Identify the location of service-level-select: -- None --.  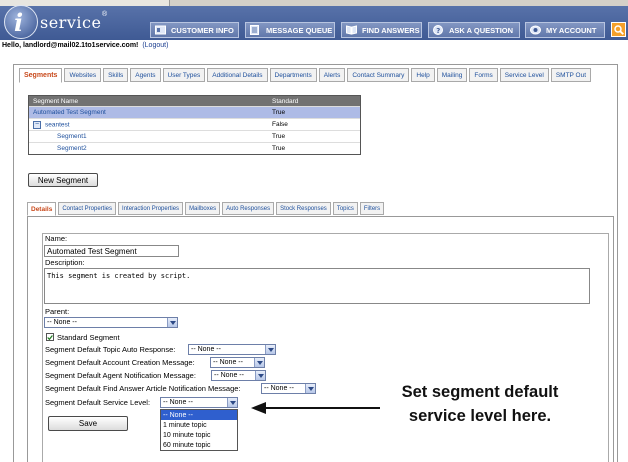
(199, 402).